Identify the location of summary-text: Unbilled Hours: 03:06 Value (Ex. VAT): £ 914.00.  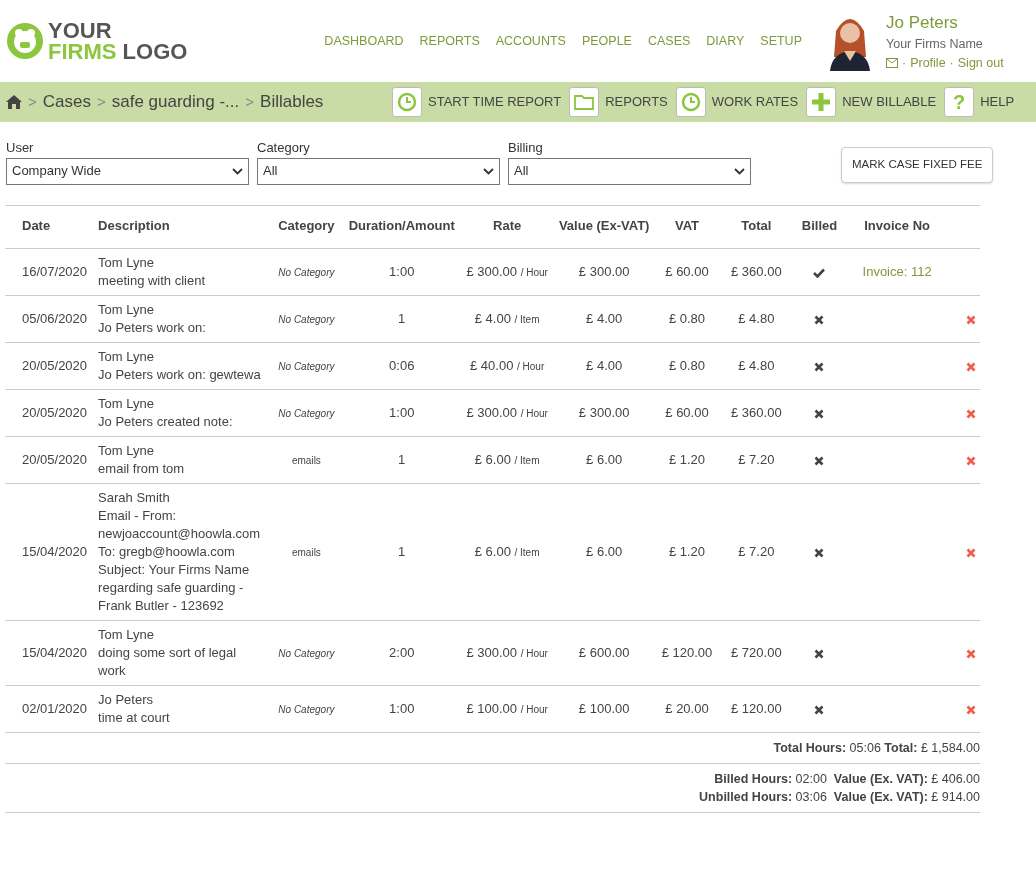
(839, 797).